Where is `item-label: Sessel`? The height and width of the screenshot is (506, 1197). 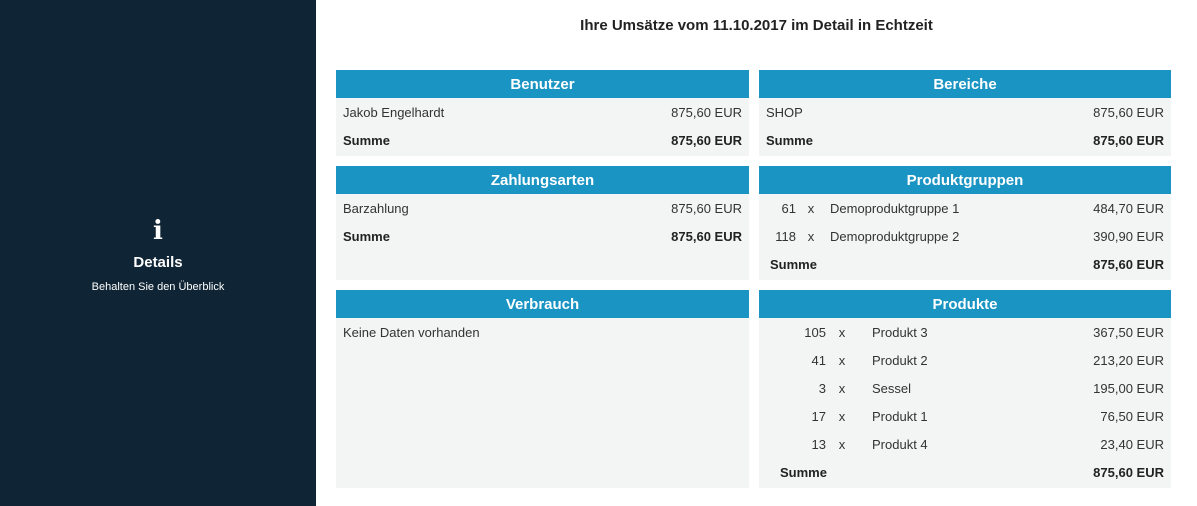 item-label: Sessel is located at coordinates (892, 388).